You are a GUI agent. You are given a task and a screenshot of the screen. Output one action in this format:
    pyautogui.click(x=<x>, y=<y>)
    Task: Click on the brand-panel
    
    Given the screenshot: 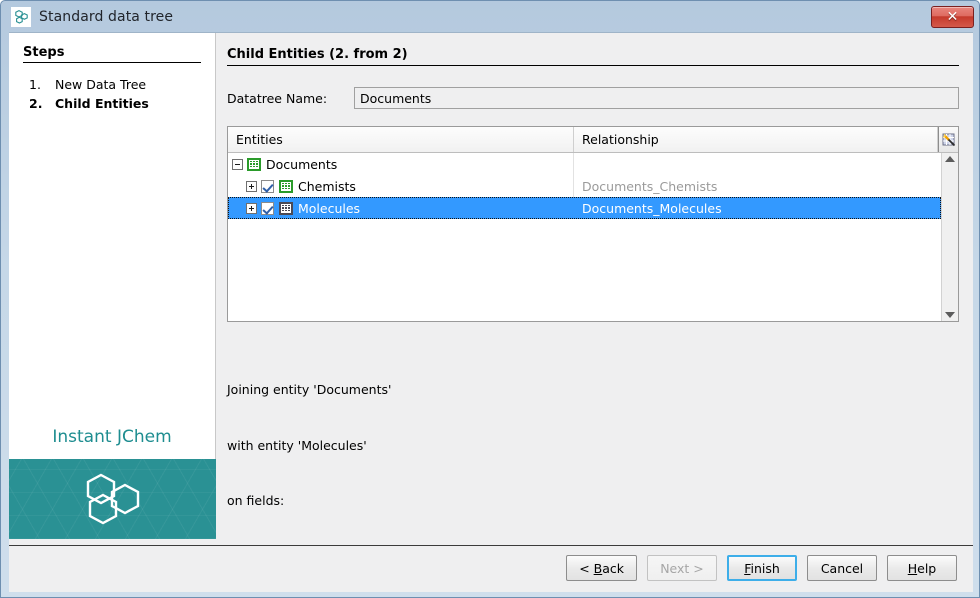 What is the action you would take?
    pyautogui.click(x=112, y=499)
    